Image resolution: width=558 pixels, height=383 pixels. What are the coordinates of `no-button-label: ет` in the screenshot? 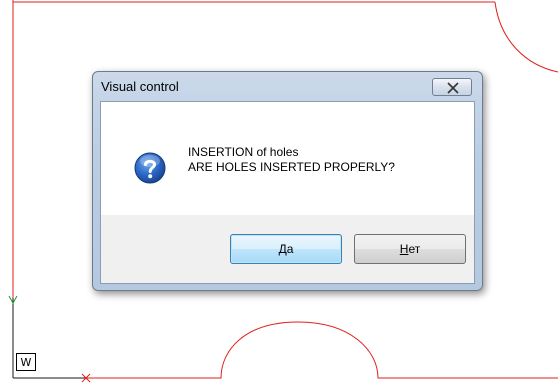 It's located at (414, 249).